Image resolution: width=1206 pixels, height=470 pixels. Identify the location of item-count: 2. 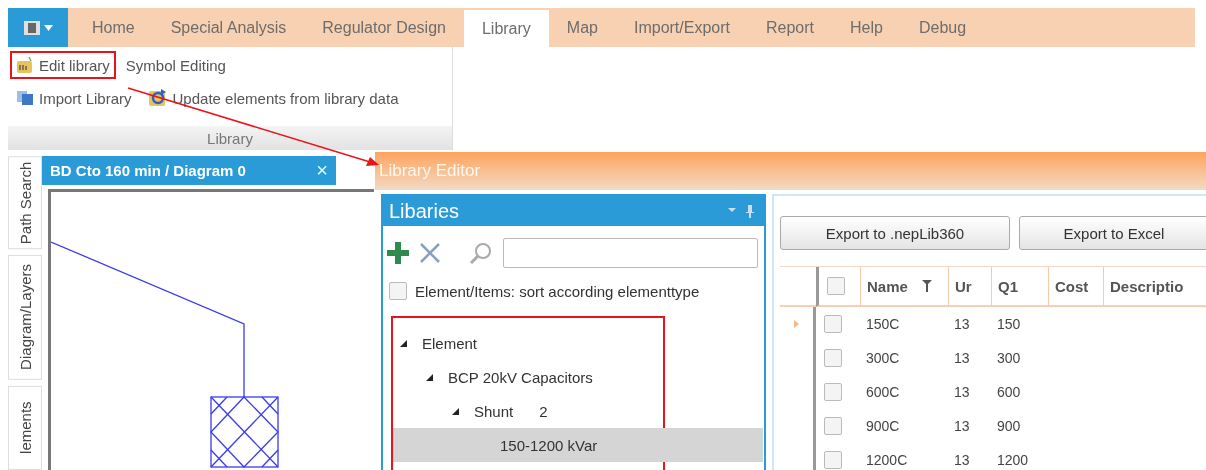
(543, 411).